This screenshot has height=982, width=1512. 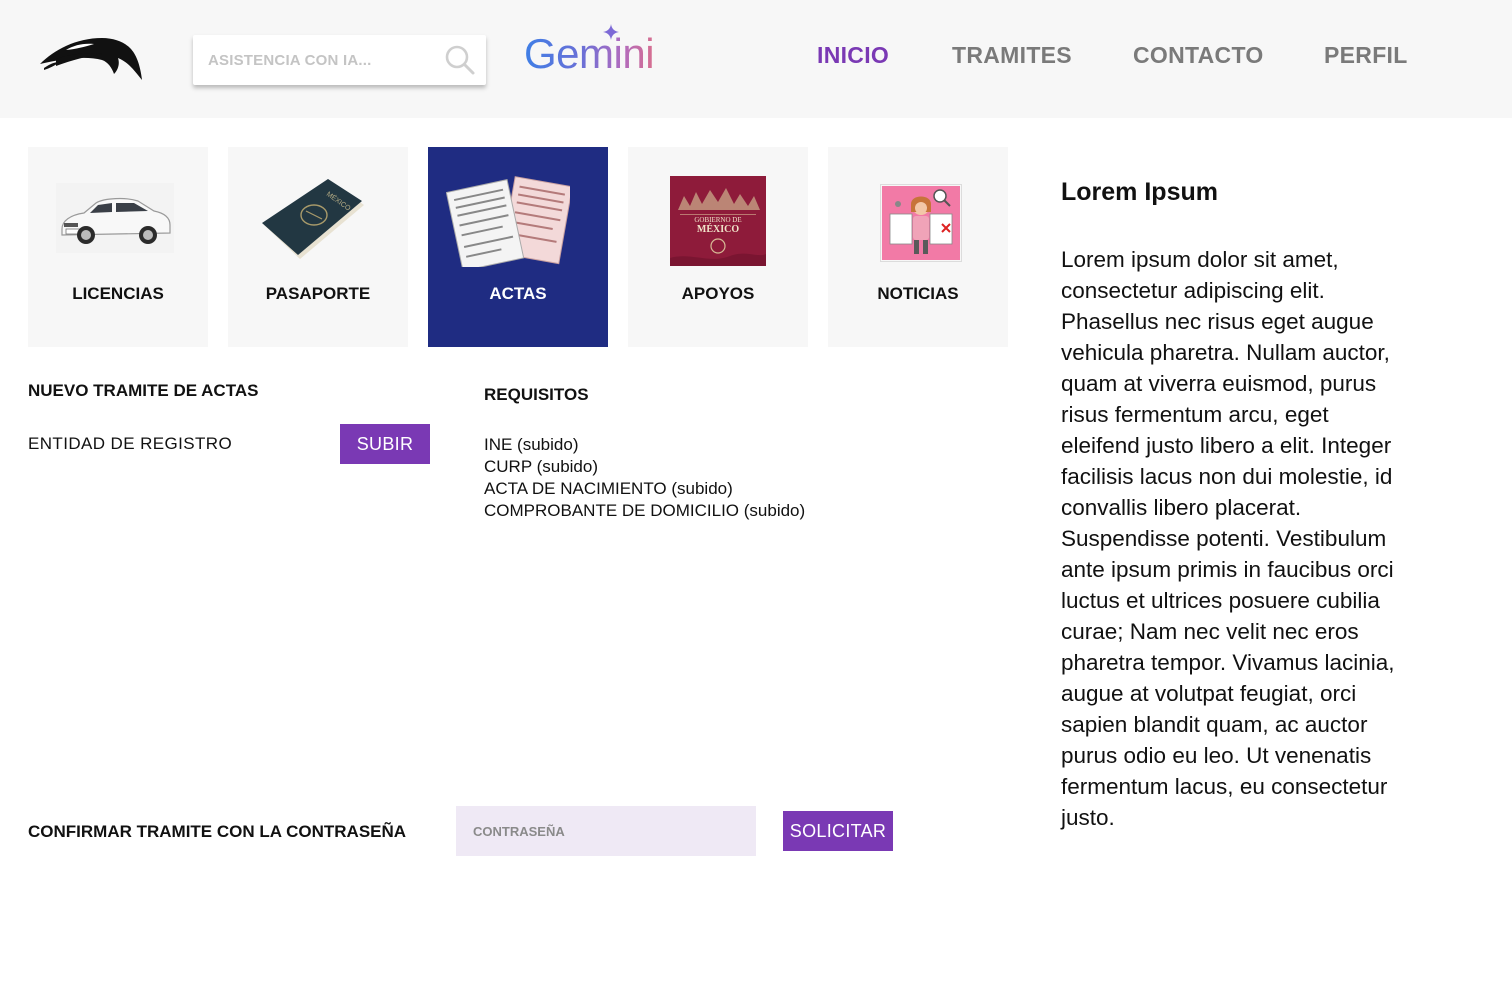 I want to click on solicitar-button: SOLICITAR, so click(x=838, y=831).